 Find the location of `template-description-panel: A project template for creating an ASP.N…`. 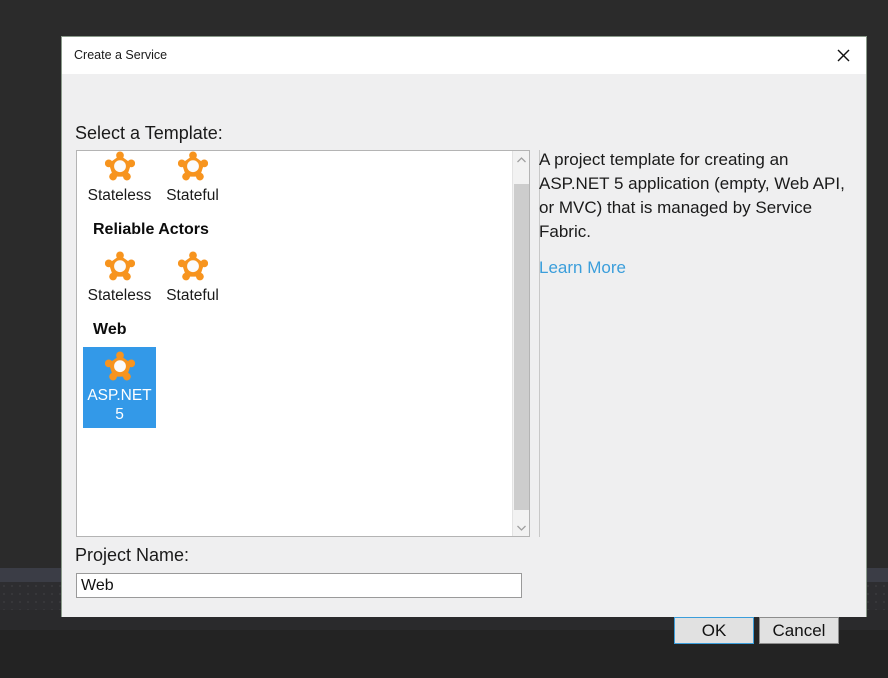

template-description-panel: A project template for creating an ASP.N… is located at coordinates (694, 214).